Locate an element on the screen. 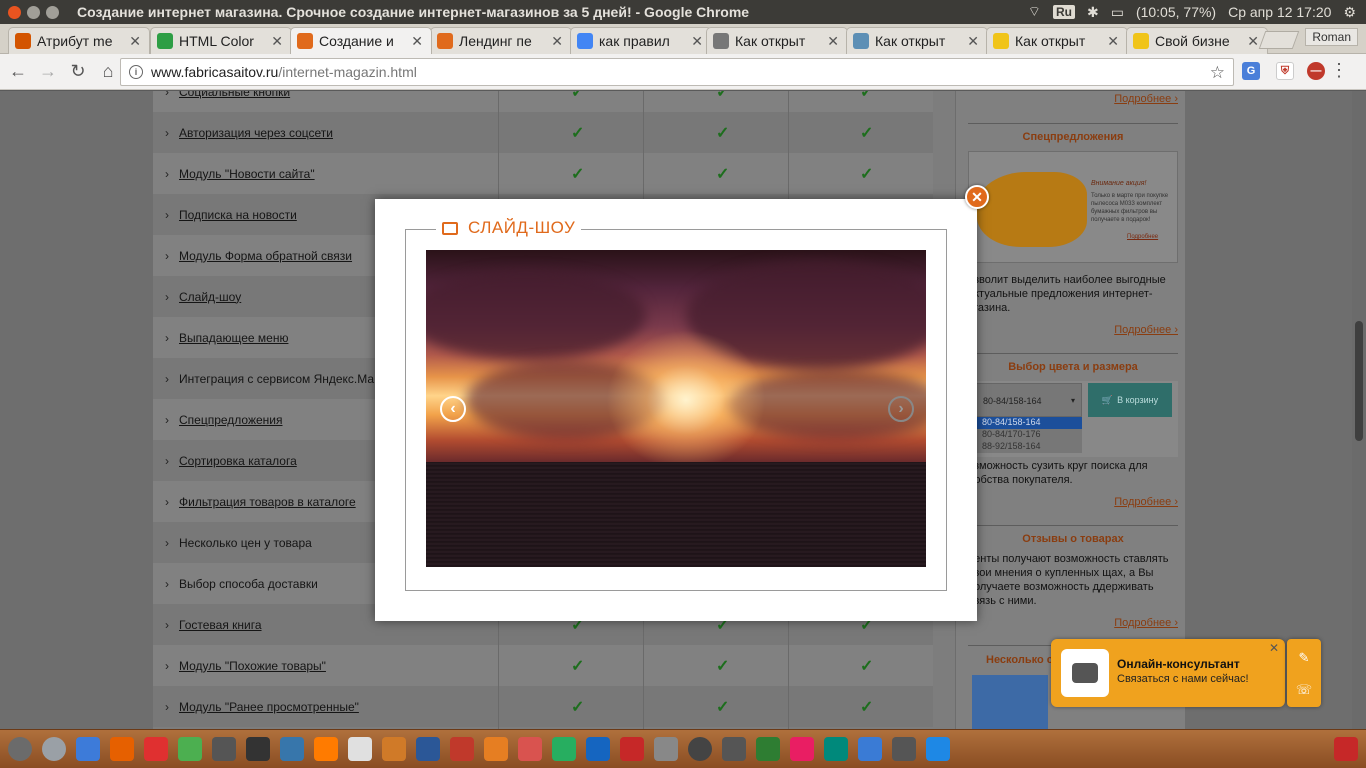 The image size is (1366, 768). page-scrollbar is located at coordinates (1359, 410).